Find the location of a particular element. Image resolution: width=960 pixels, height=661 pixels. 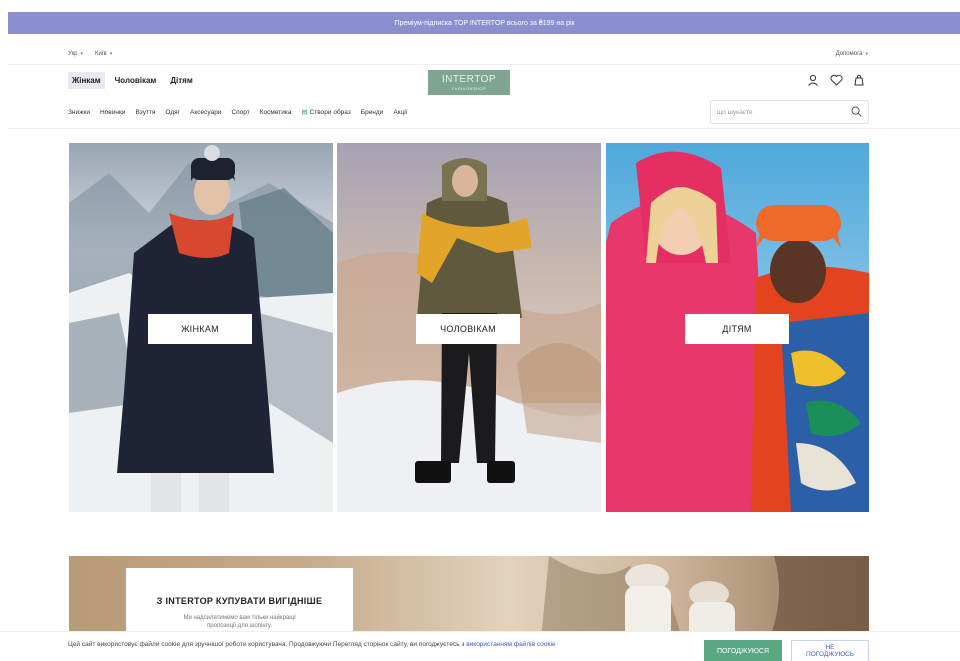

search-box is located at coordinates (789, 112).